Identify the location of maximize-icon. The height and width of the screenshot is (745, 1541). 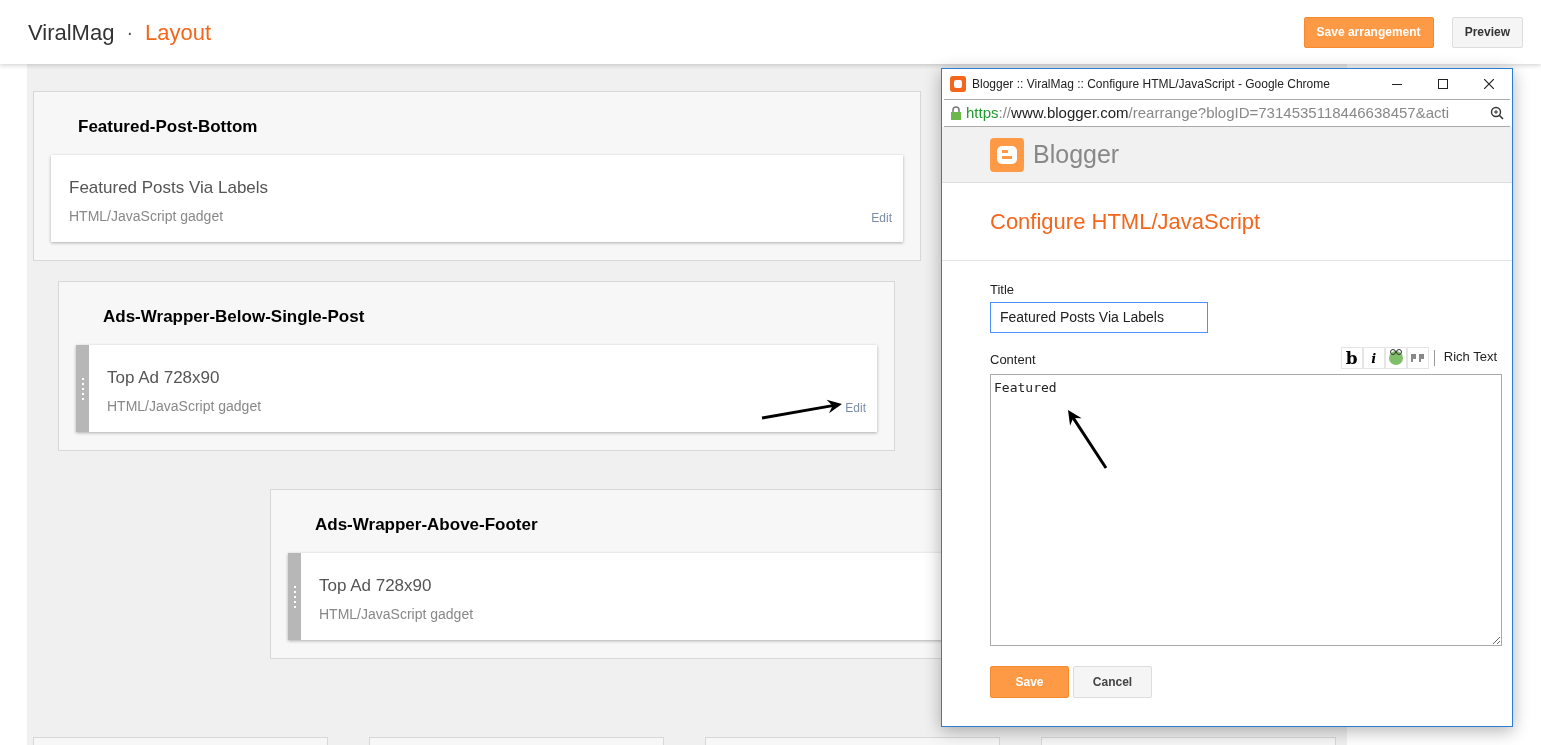
(1443, 84).